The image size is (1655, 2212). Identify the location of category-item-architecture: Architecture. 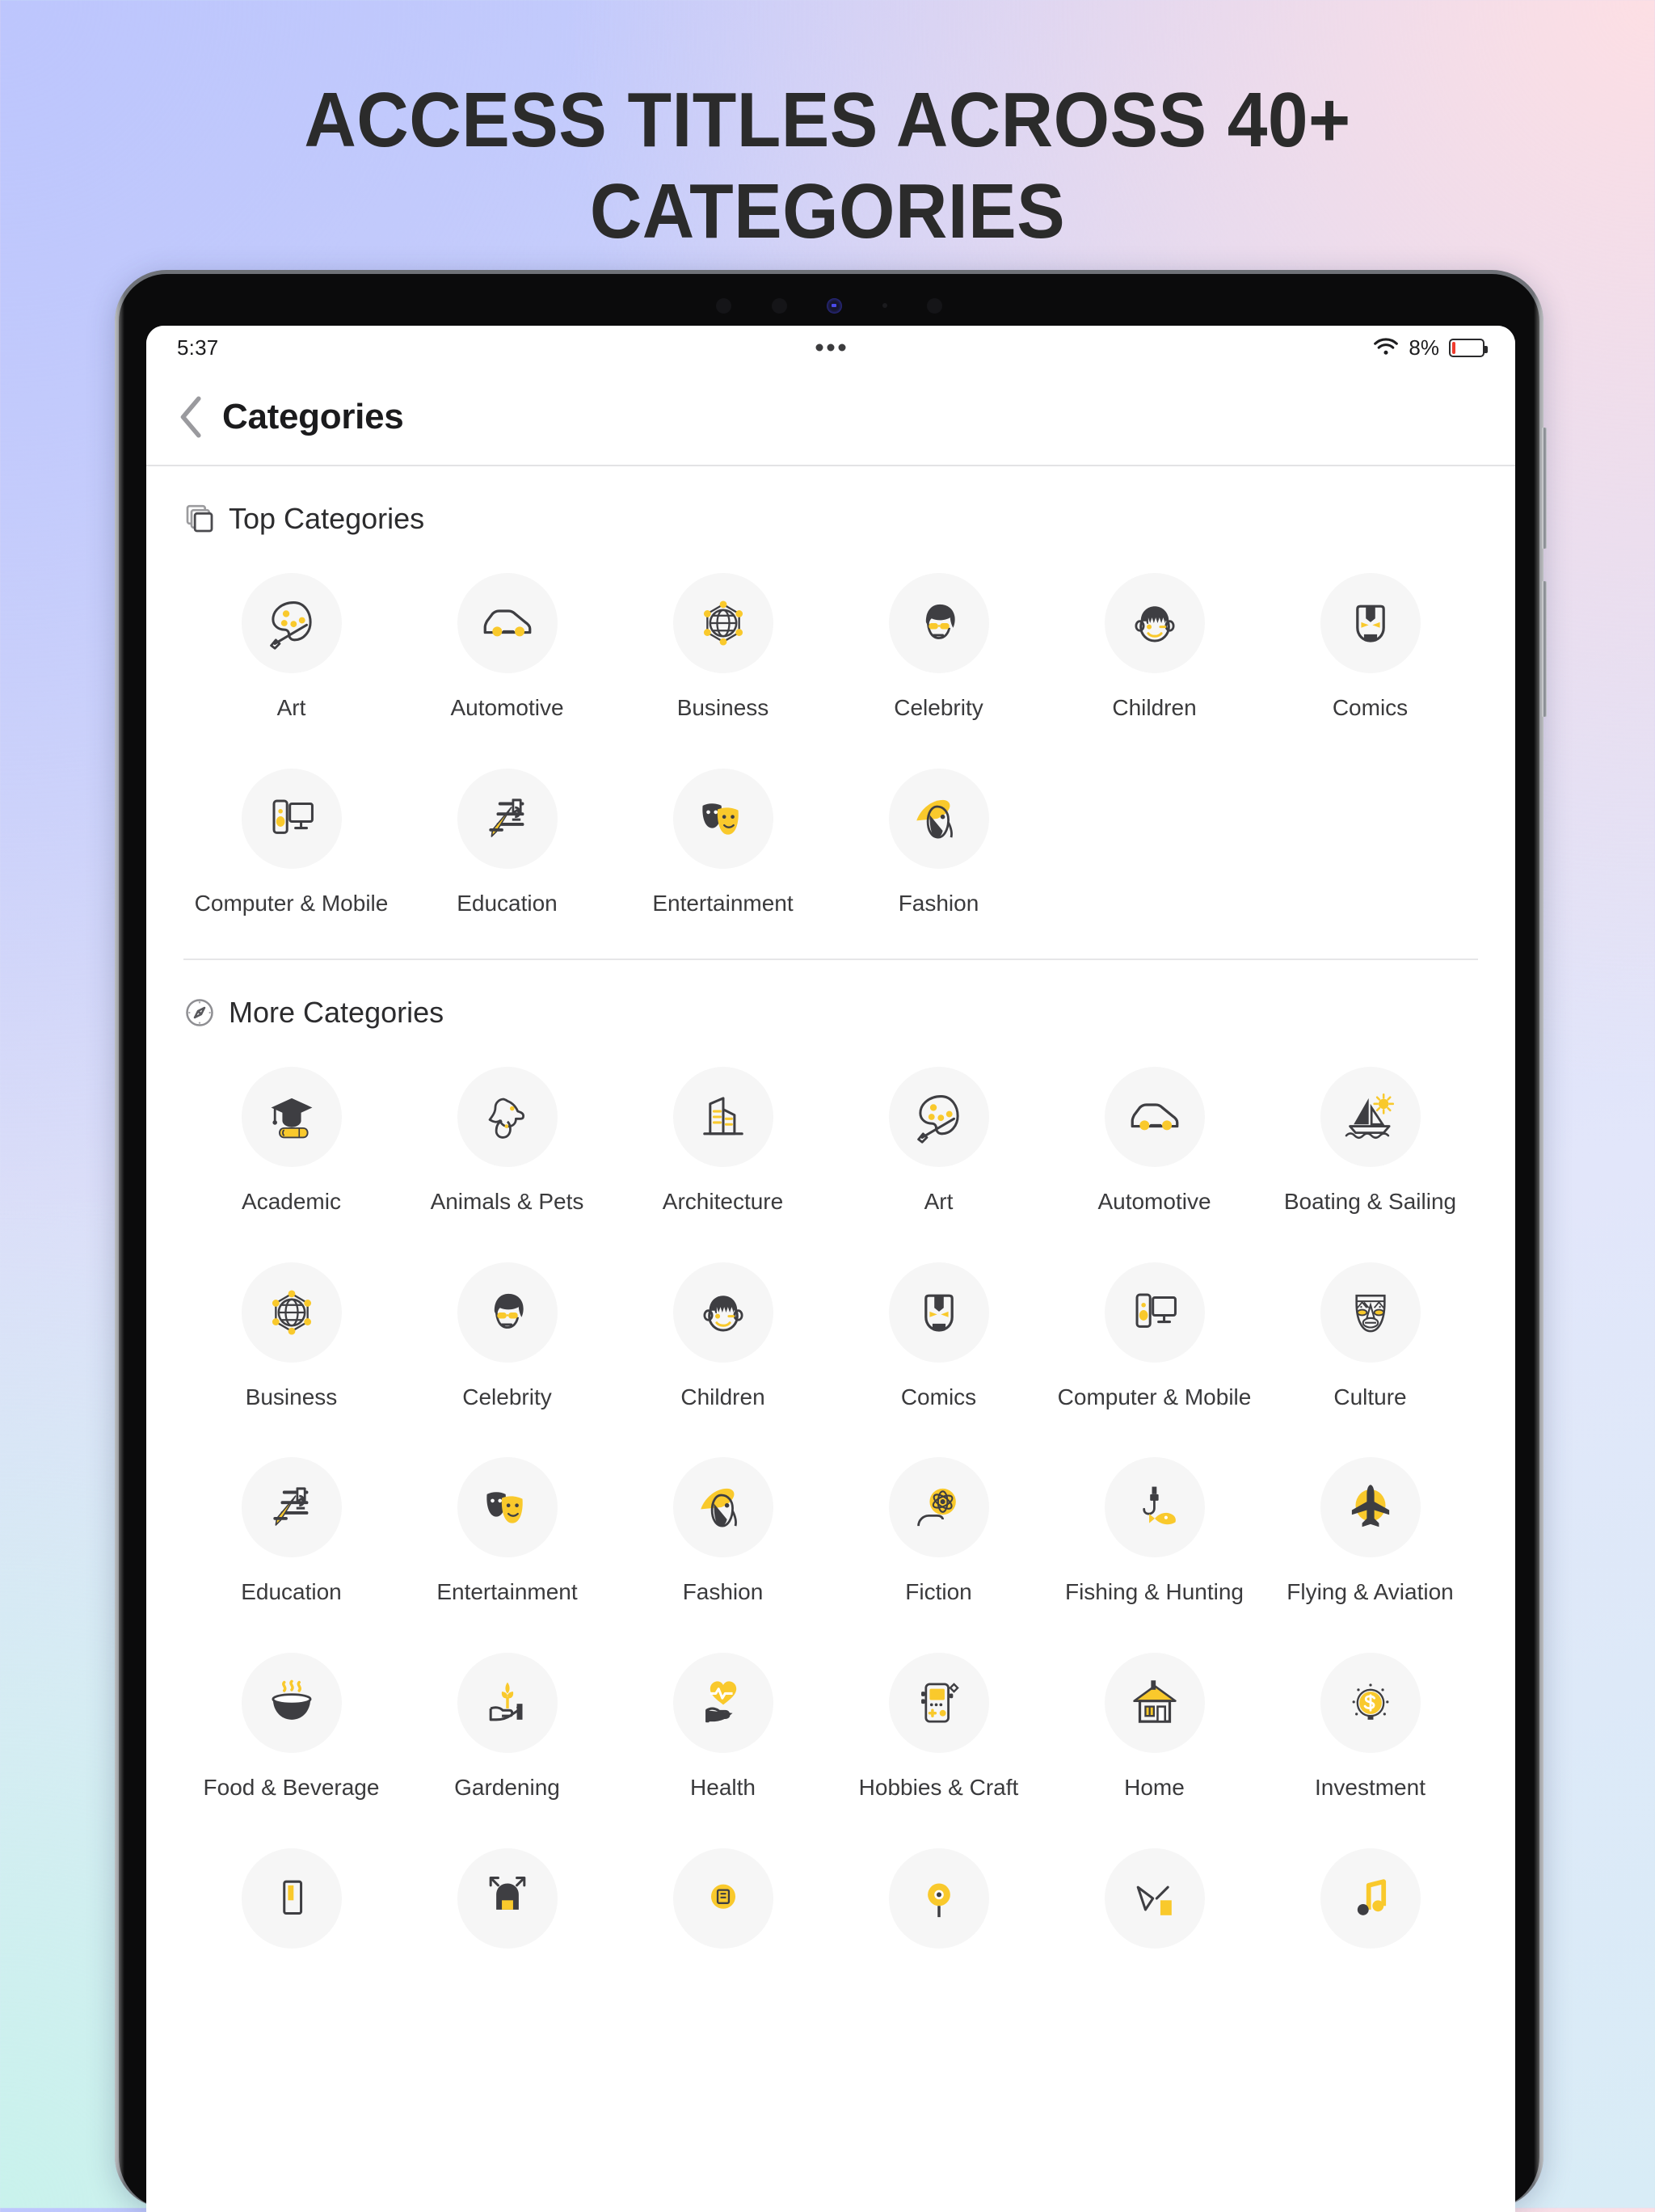
(723, 1135).